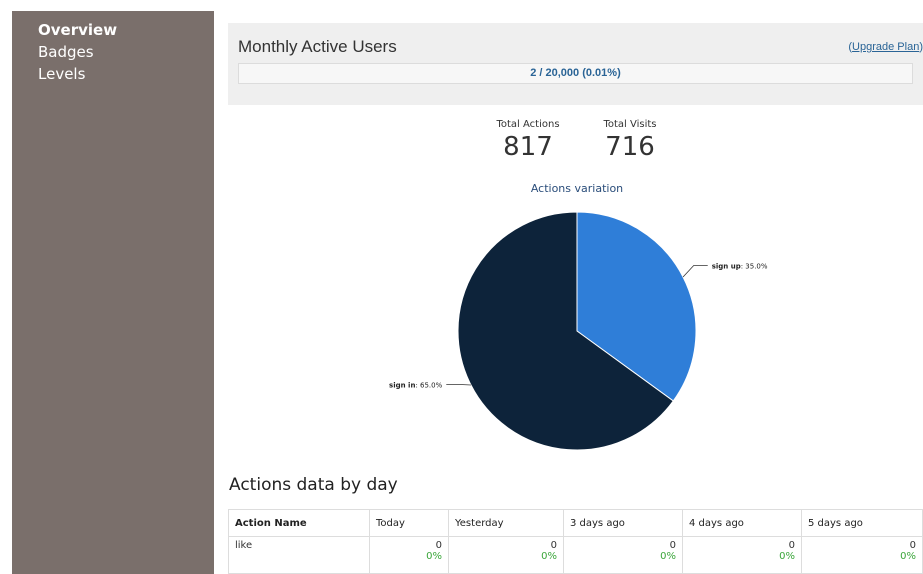 Image resolution: width=923 pixels, height=574 pixels. I want to click on column-header: 5 days ago, so click(862, 523).